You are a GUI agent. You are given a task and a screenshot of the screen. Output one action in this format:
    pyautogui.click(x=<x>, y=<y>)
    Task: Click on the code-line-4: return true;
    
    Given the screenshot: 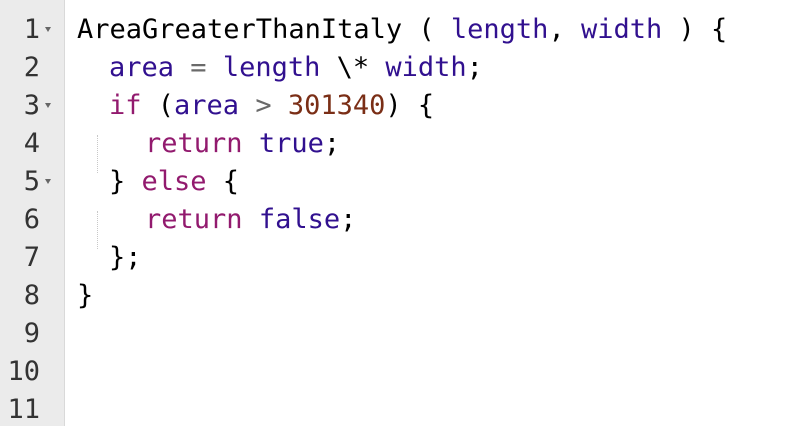 What is the action you would take?
    pyautogui.click(x=242, y=144)
    